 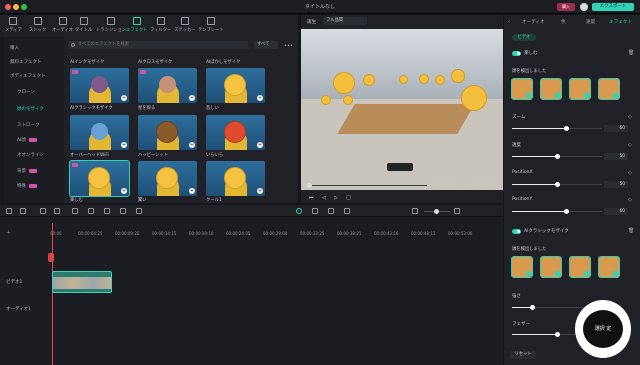 I want to click on zoom-out-icon, so click(x=415, y=211).